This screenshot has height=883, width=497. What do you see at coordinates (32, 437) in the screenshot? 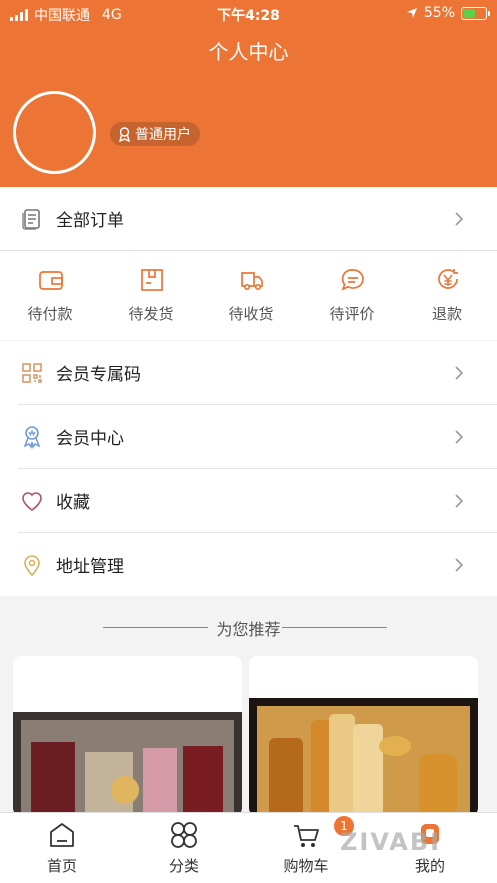
I see `vip-medal-icon` at bounding box center [32, 437].